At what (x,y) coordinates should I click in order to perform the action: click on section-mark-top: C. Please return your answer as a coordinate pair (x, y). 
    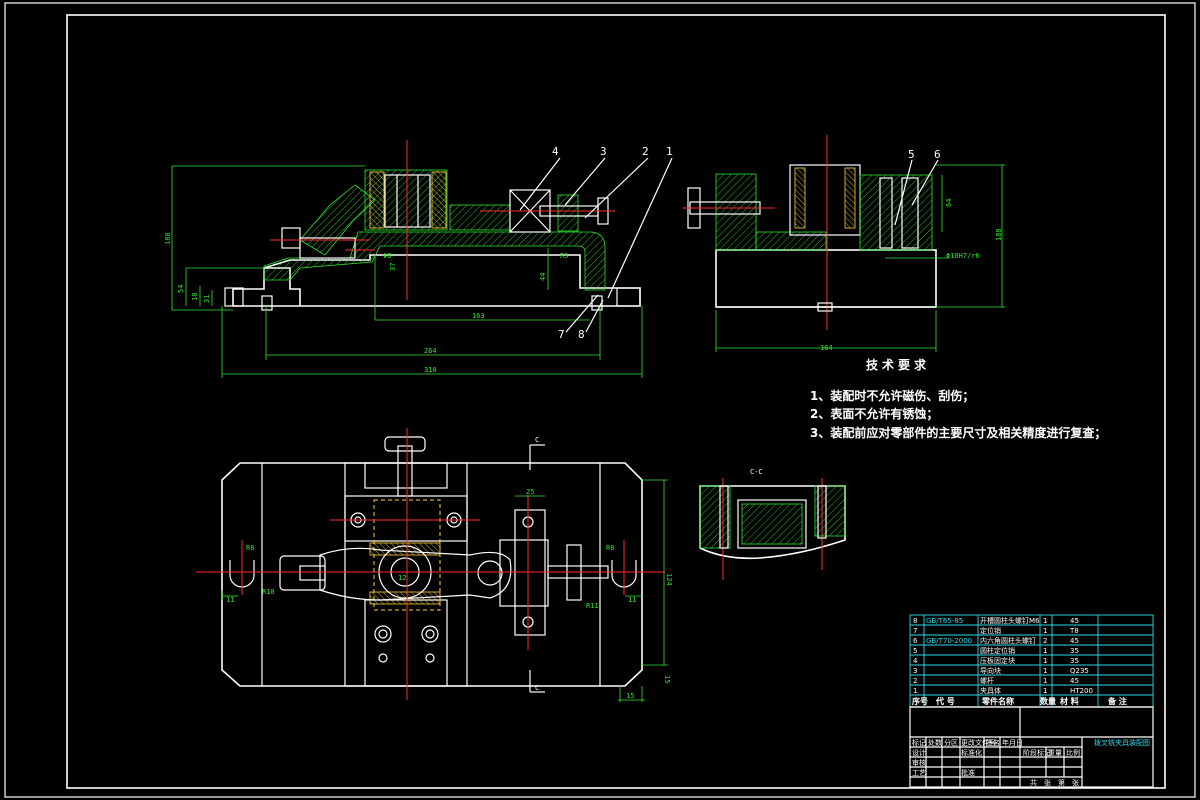
    Looking at the image, I should click on (537, 440).